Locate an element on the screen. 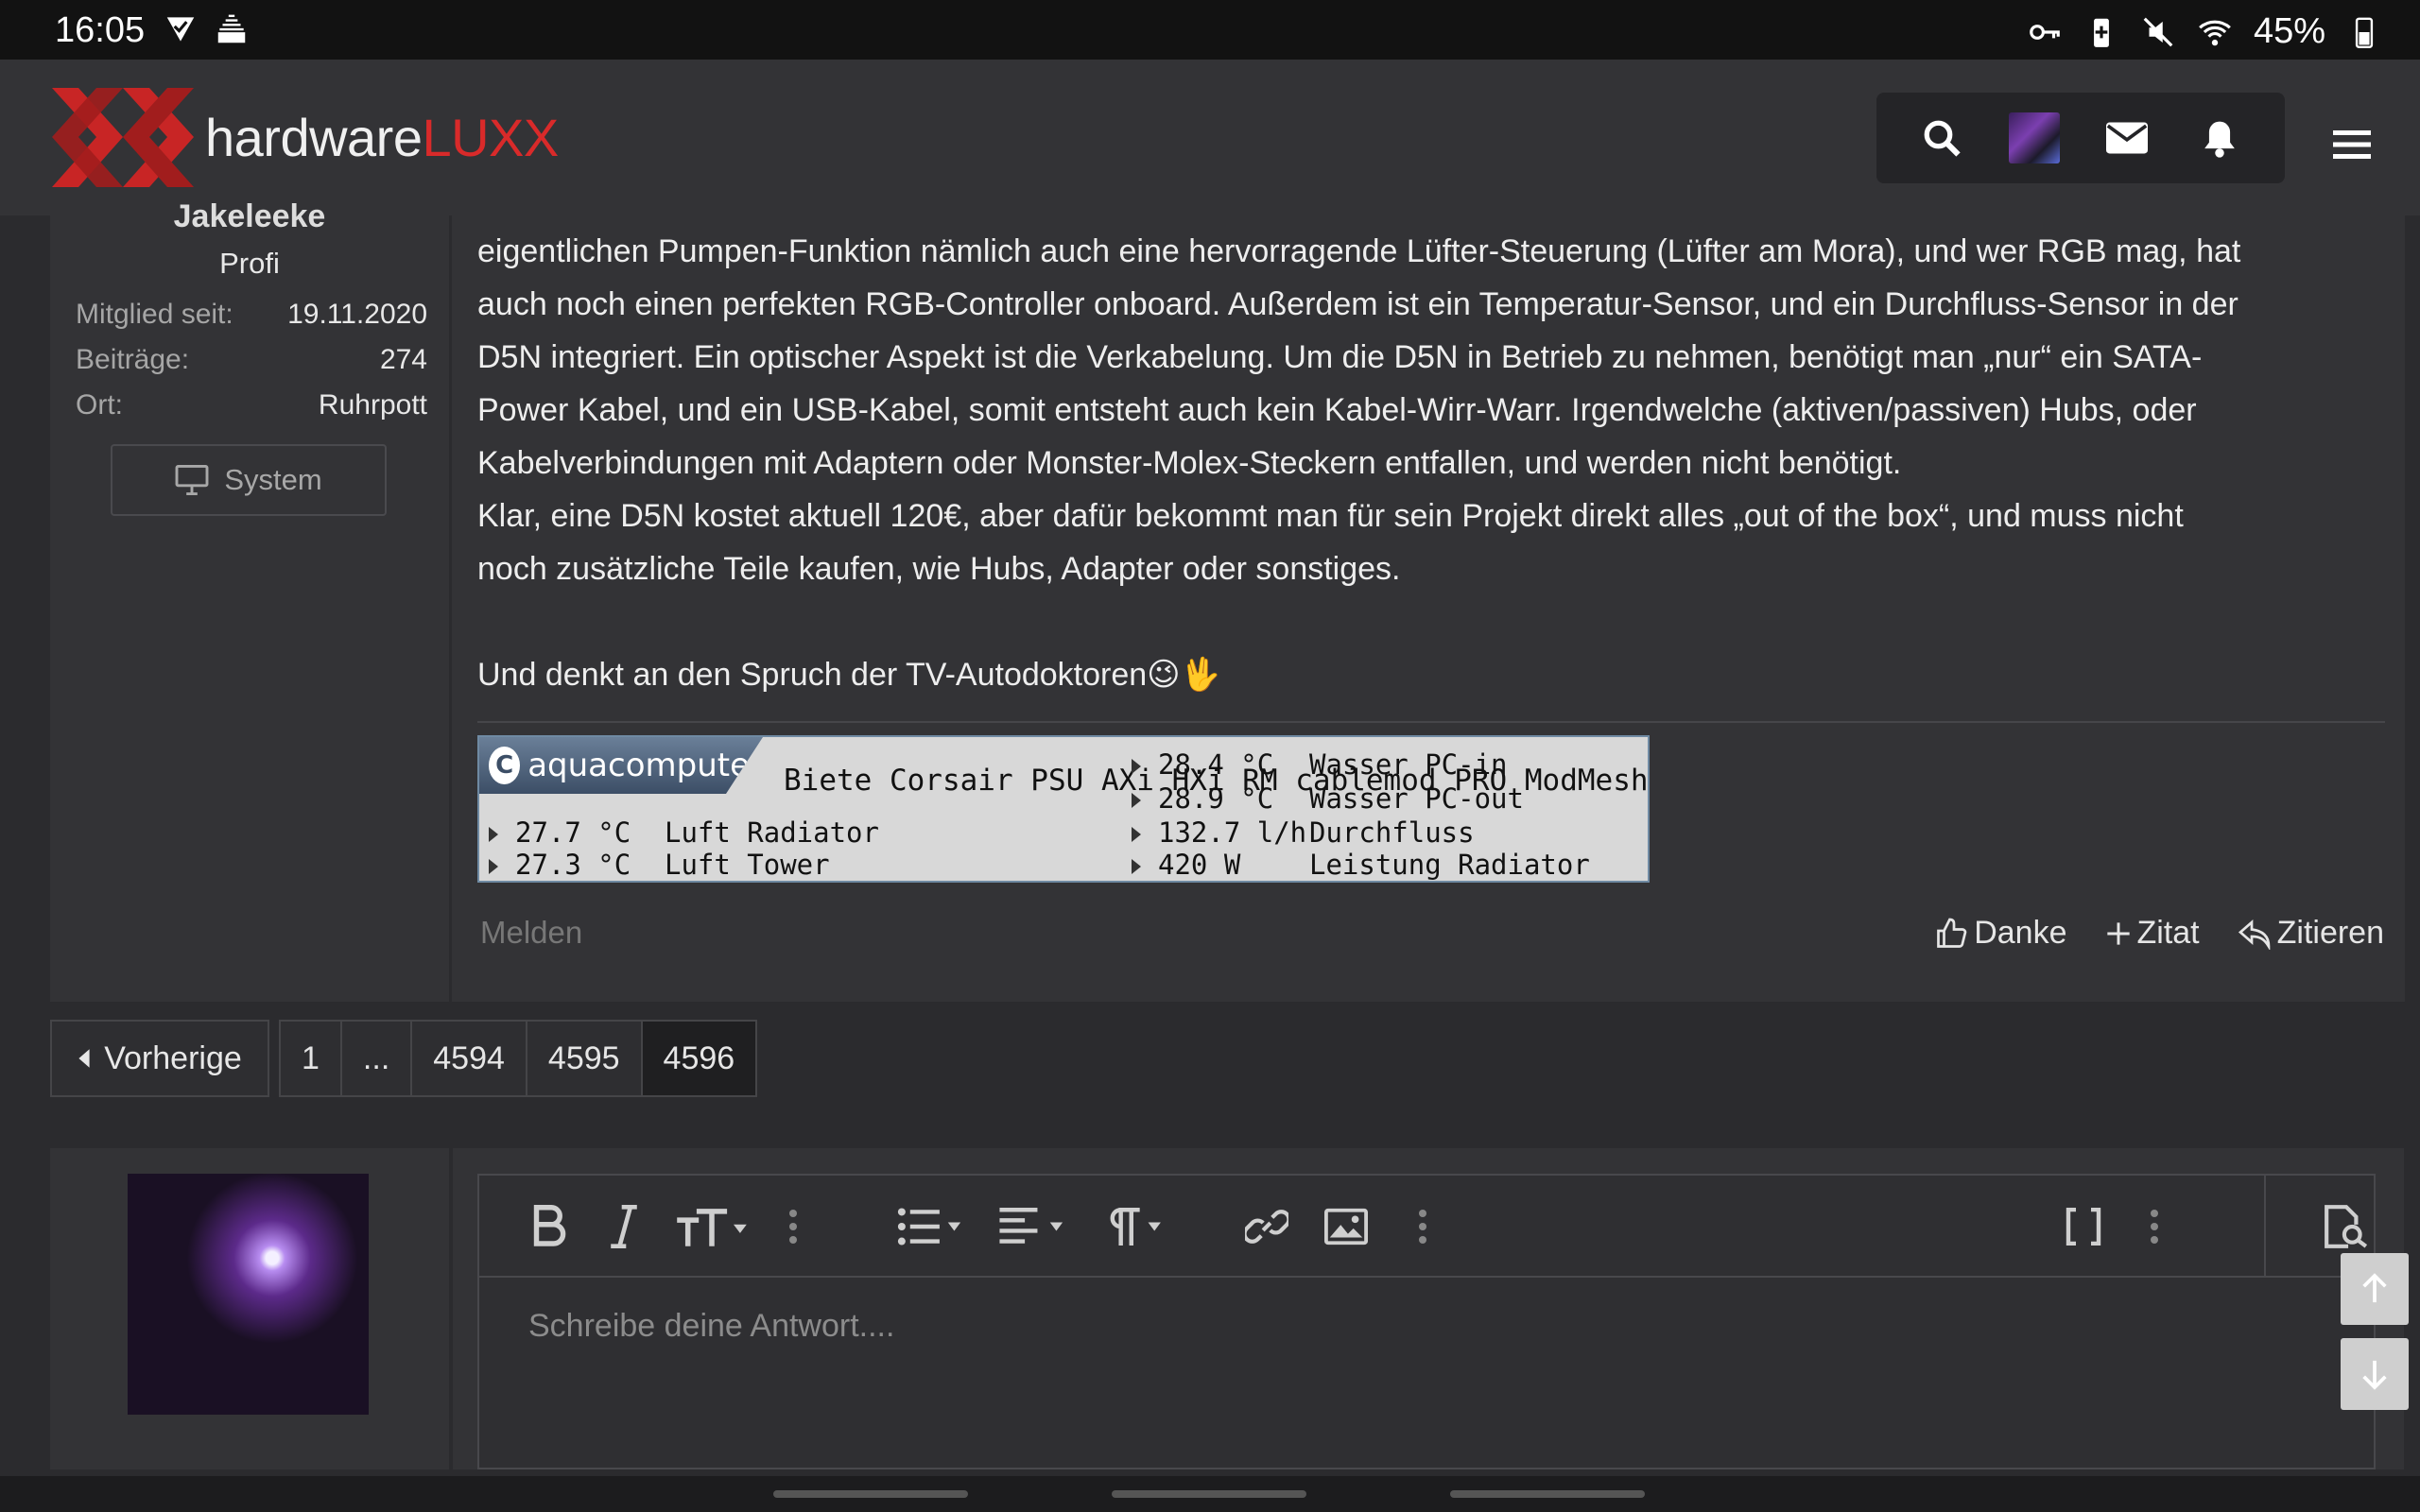  search-button is located at coordinates (1942, 138).